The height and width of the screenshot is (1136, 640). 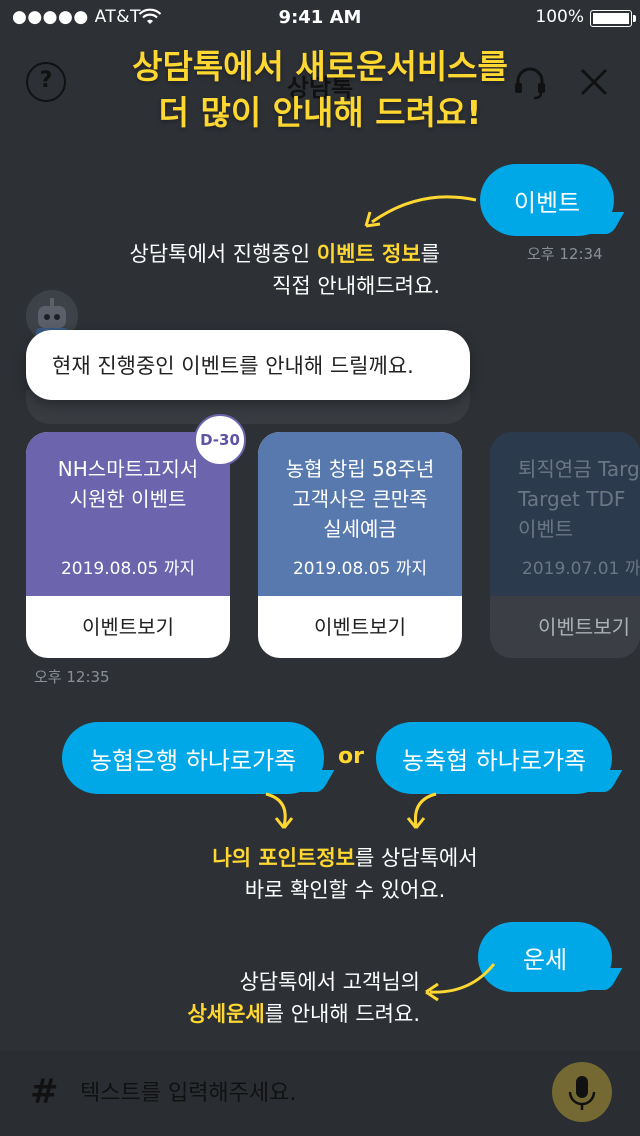 I want to click on timestamp: 오후 12:34, so click(x=565, y=254).